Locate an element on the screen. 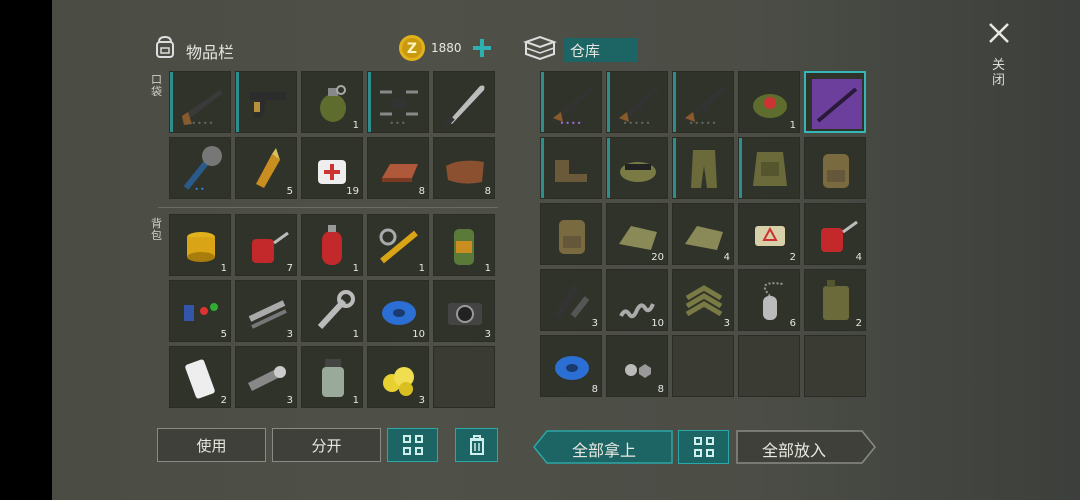 The height and width of the screenshot is (500, 1080). inventory-sort-button is located at coordinates (412, 445).